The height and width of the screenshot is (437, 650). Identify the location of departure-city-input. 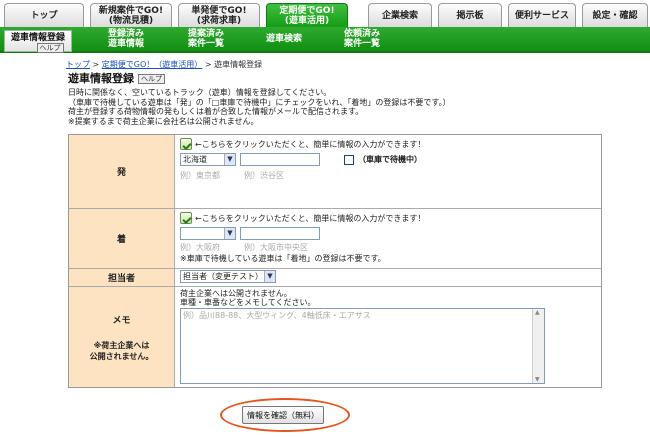
(280, 159).